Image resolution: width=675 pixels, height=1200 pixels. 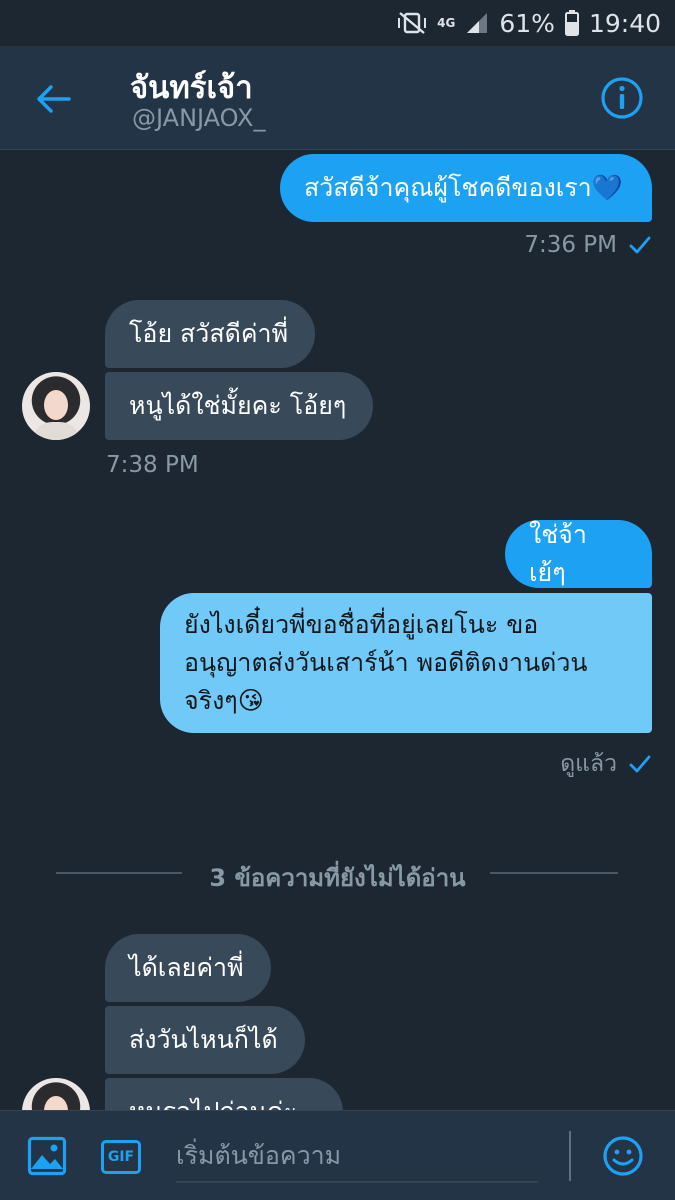 I want to click on gif-icon: GIF, so click(x=121, y=1157).